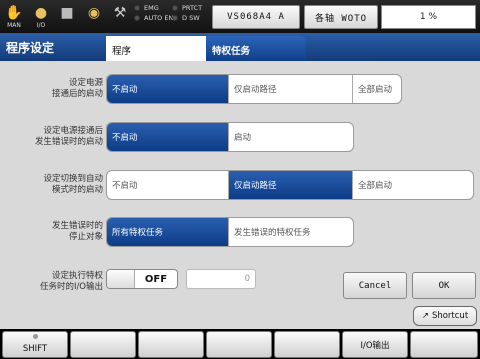  Describe the element at coordinates (121, 279) in the screenshot. I see `toggle-knob` at that location.